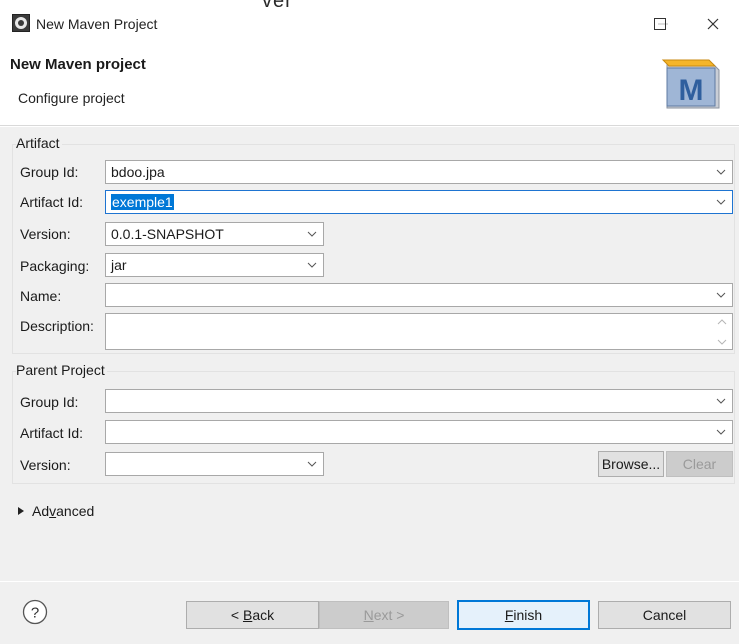  I want to click on next-button: Next >, so click(384, 615).